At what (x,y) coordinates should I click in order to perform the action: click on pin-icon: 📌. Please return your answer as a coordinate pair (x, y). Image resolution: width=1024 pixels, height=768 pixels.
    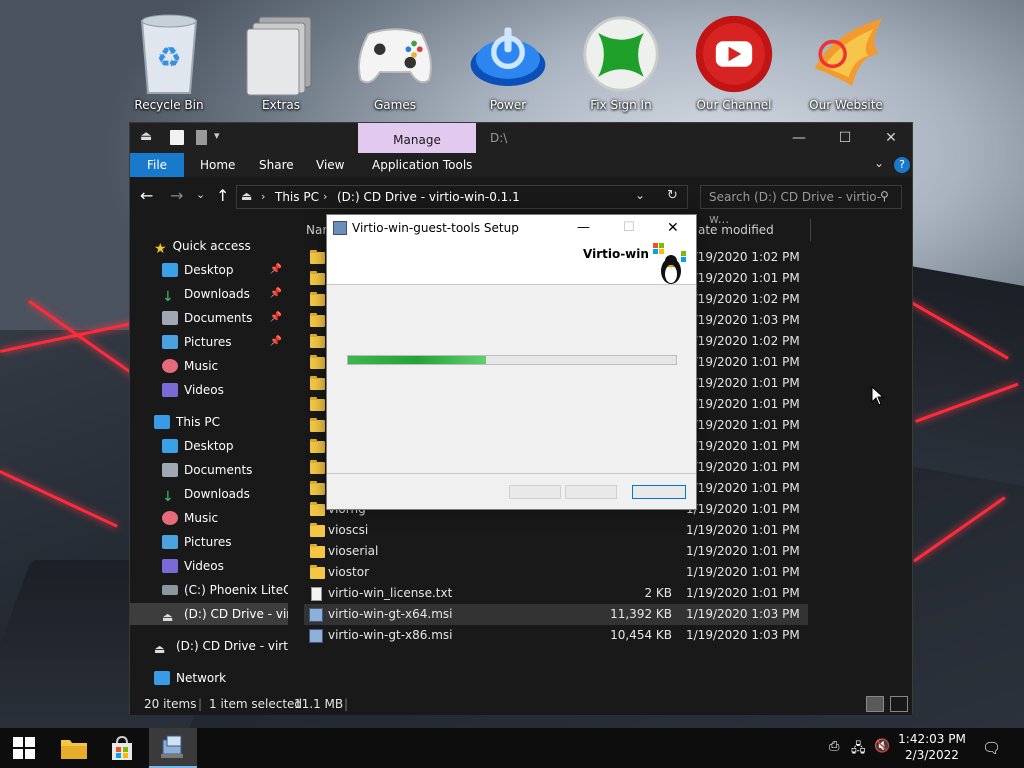
    Looking at the image, I should click on (275, 293).